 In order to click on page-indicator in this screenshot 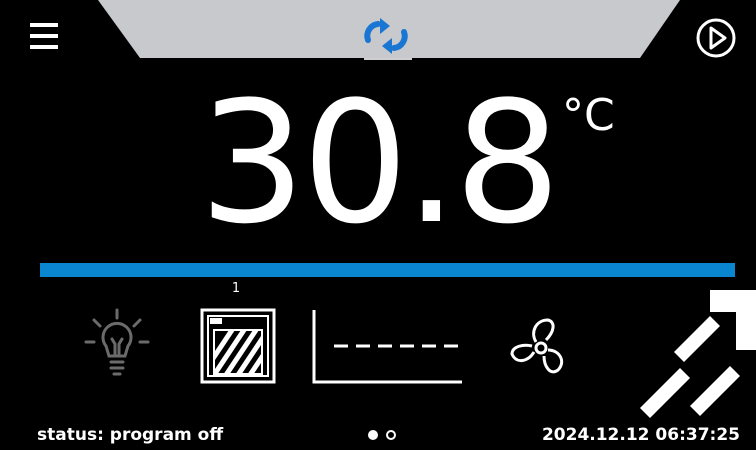, I will do `click(388, 436)`.